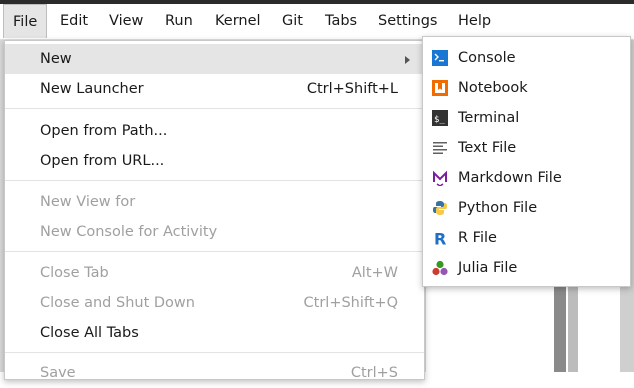  I want to click on submenu-item-markdown-file: Markdown File, so click(526, 178).